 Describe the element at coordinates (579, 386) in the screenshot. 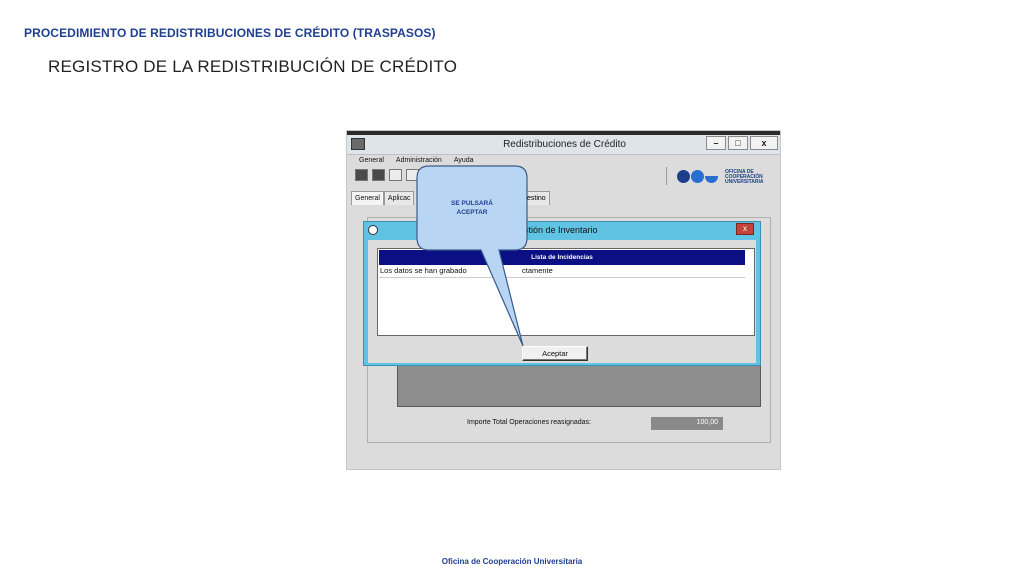

I see `operations-grid` at that location.